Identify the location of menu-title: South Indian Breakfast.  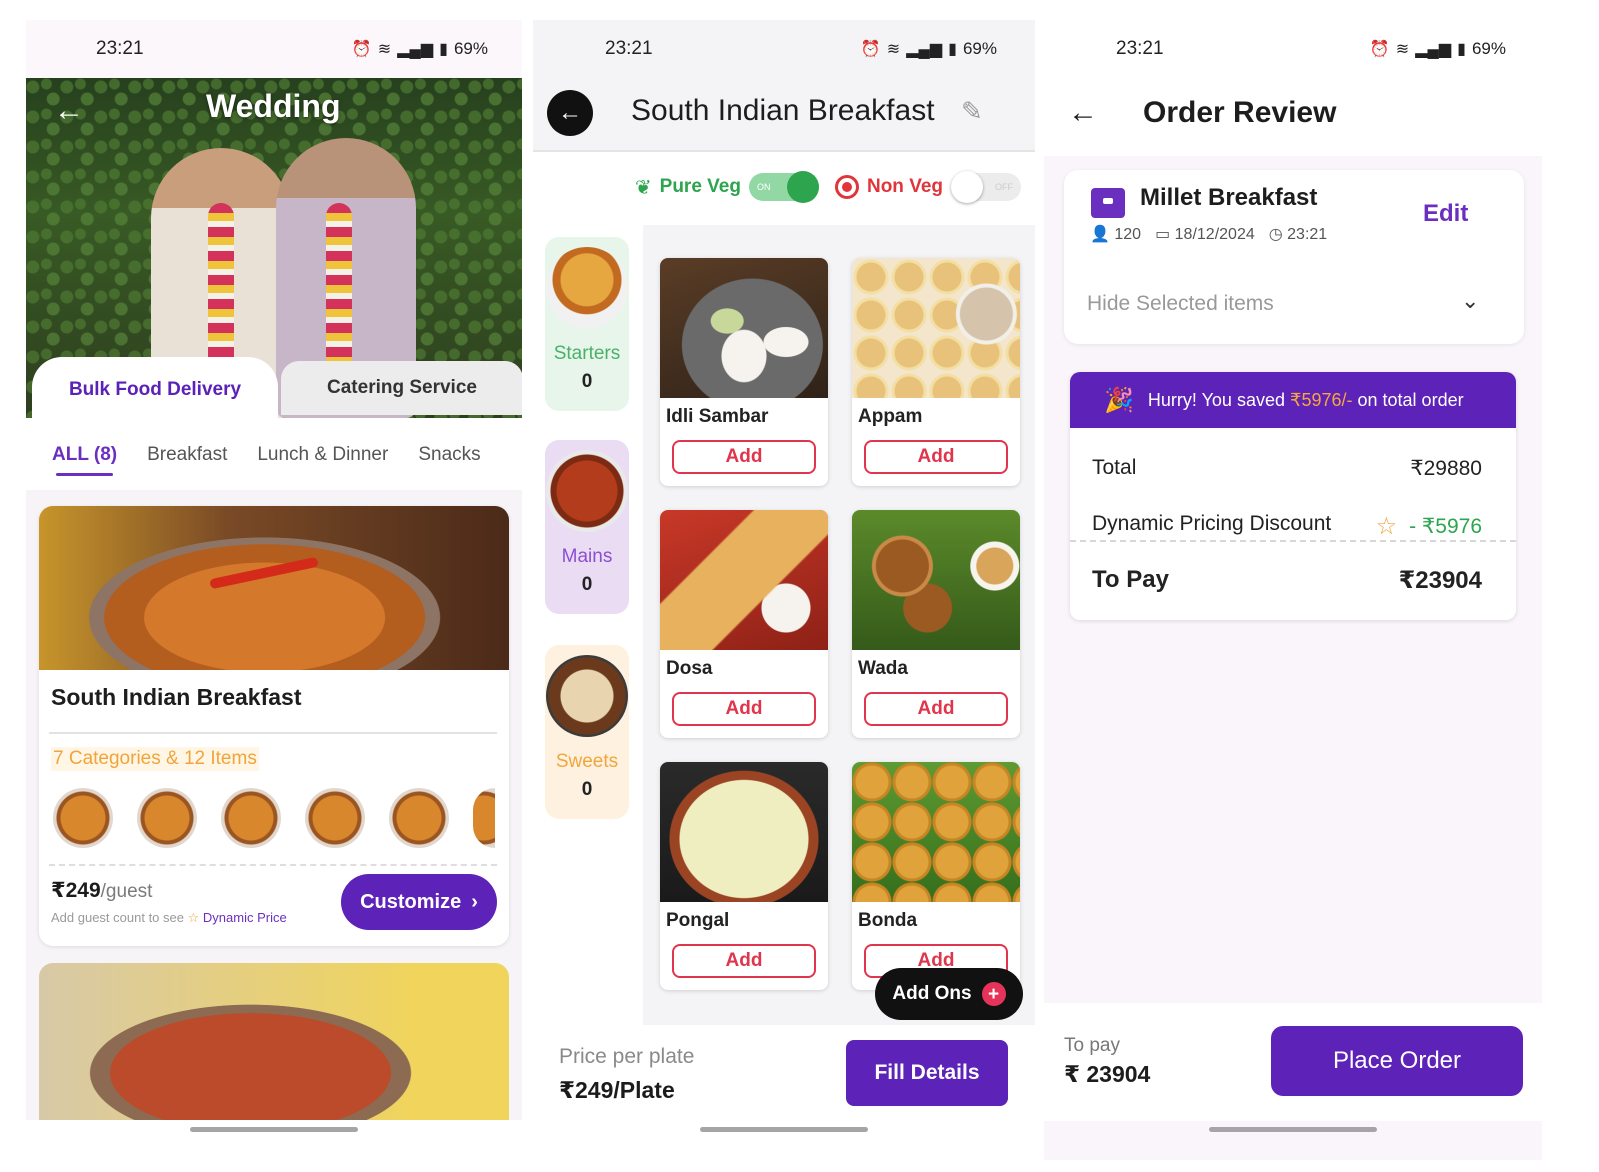
(783, 110).